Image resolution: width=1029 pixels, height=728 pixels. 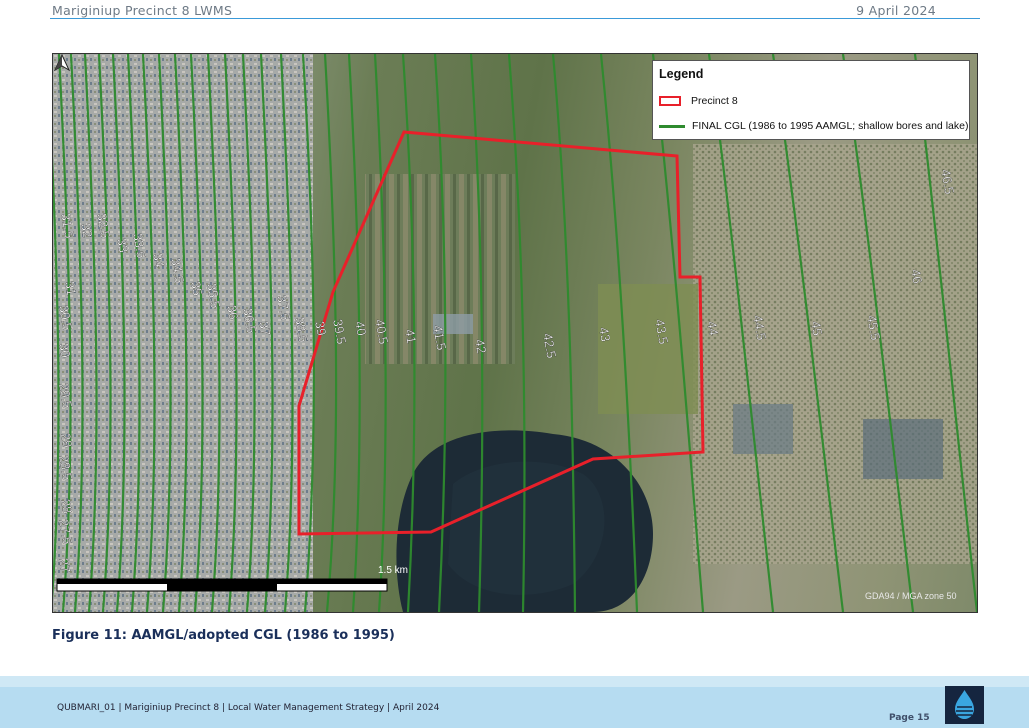 I want to click on contour-label: 28, so click(x=66, y=506).